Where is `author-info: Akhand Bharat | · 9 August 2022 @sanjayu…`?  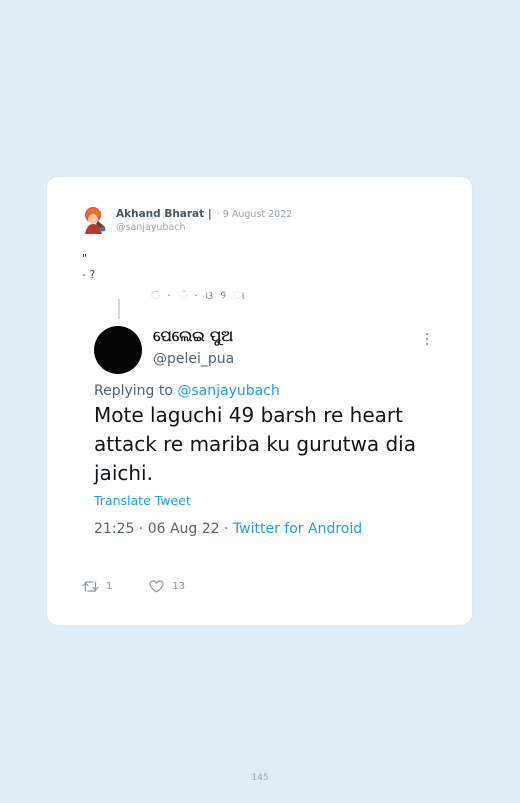 author-info: Akhand Bharat | · 9 August 2022 @sanjayu… is located at coordinates (204, 219).